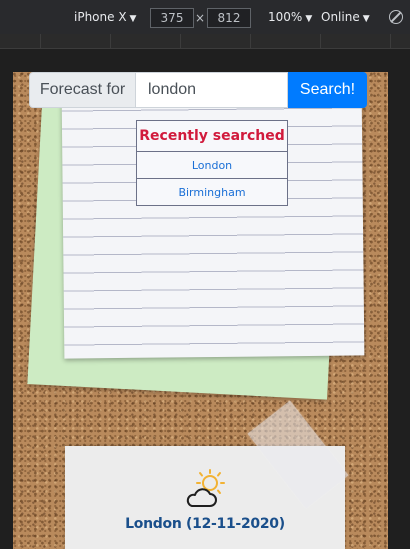  I want to click on zoom-label: 100%, so click(285, 17).